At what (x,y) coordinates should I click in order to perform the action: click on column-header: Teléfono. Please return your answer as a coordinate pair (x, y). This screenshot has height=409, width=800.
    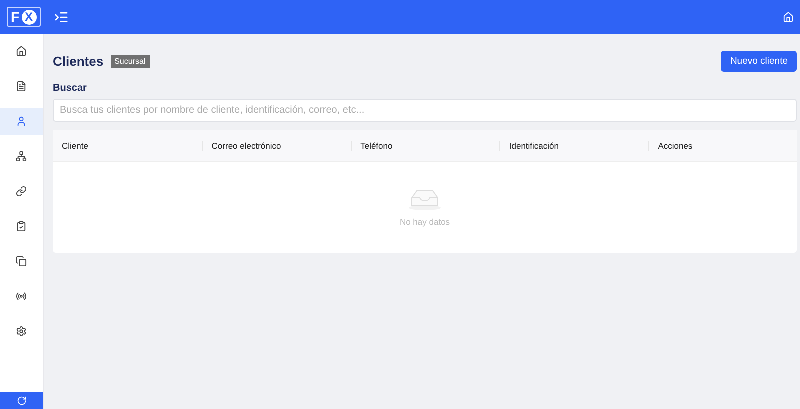
    Looking at the image, I should click on (425, 145).